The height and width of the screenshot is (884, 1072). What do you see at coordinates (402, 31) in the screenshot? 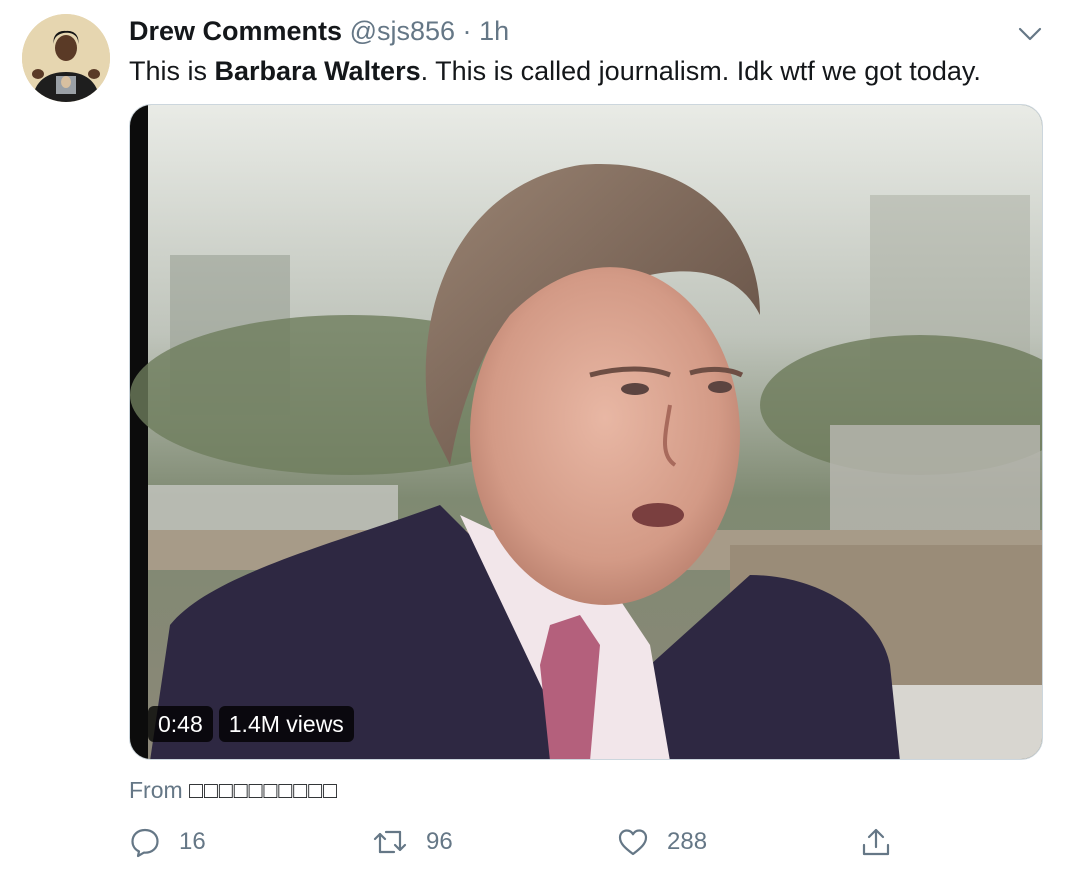
I see `author-handle: @sjs856` at bounding box center [402, 31].